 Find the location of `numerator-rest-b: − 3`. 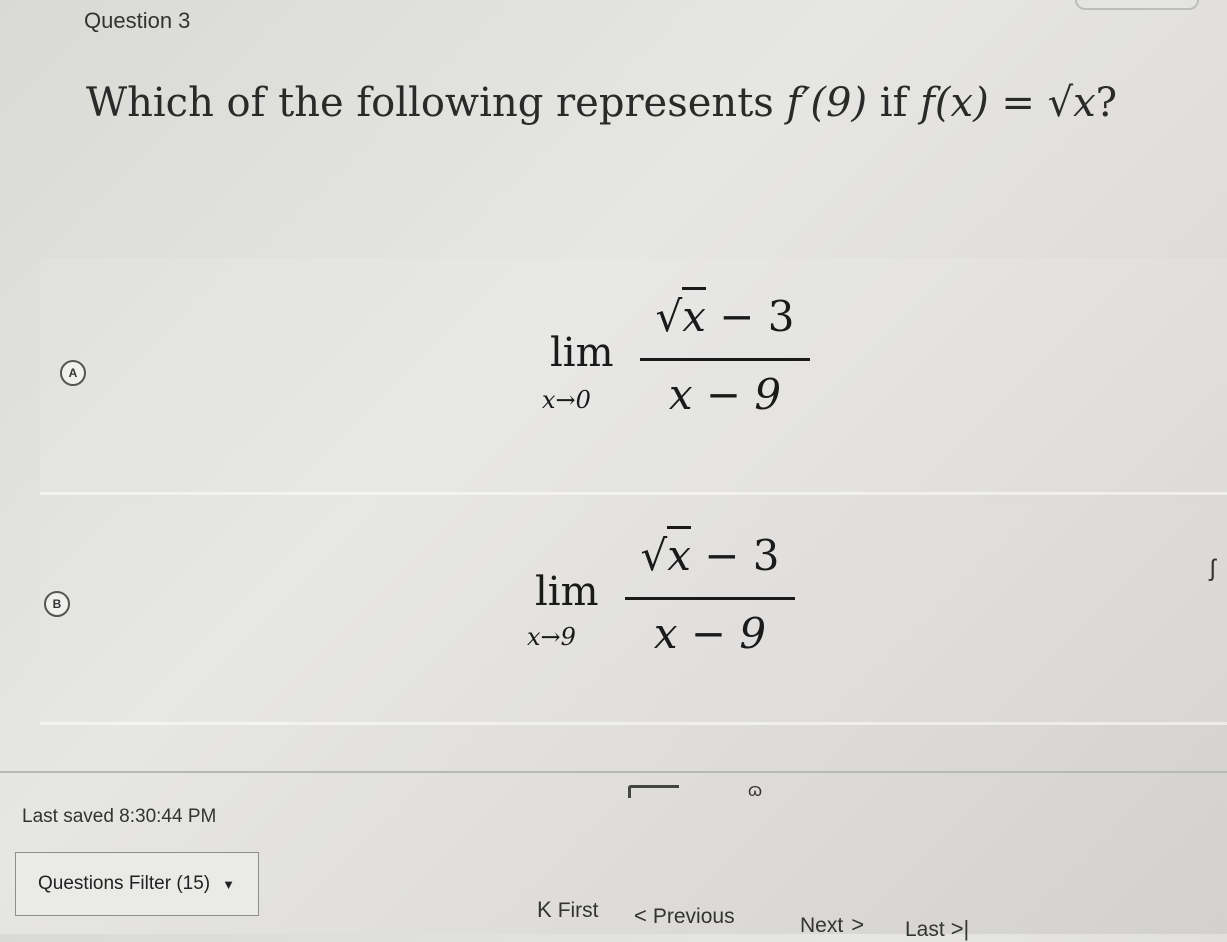

numerator-rest-b: − 3 is located at coordinates (735, 555).